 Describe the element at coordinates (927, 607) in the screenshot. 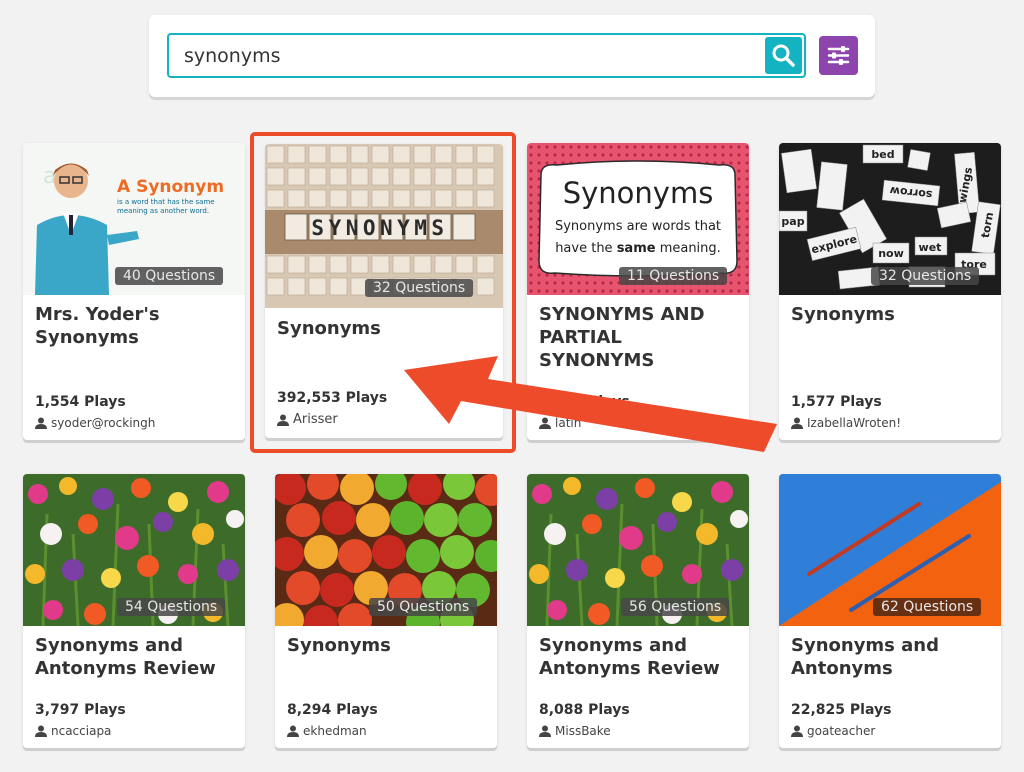

I see `question-count-badge: 62 Questions` at that location.